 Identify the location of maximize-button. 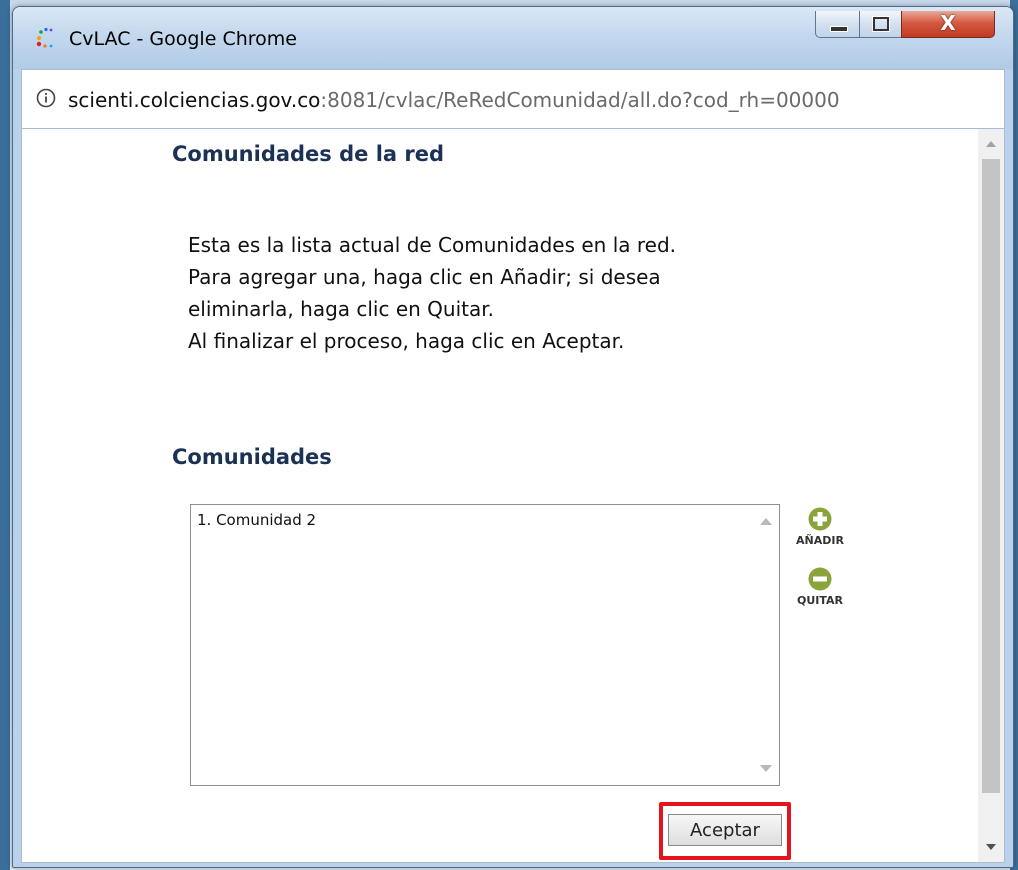
(881, 24).